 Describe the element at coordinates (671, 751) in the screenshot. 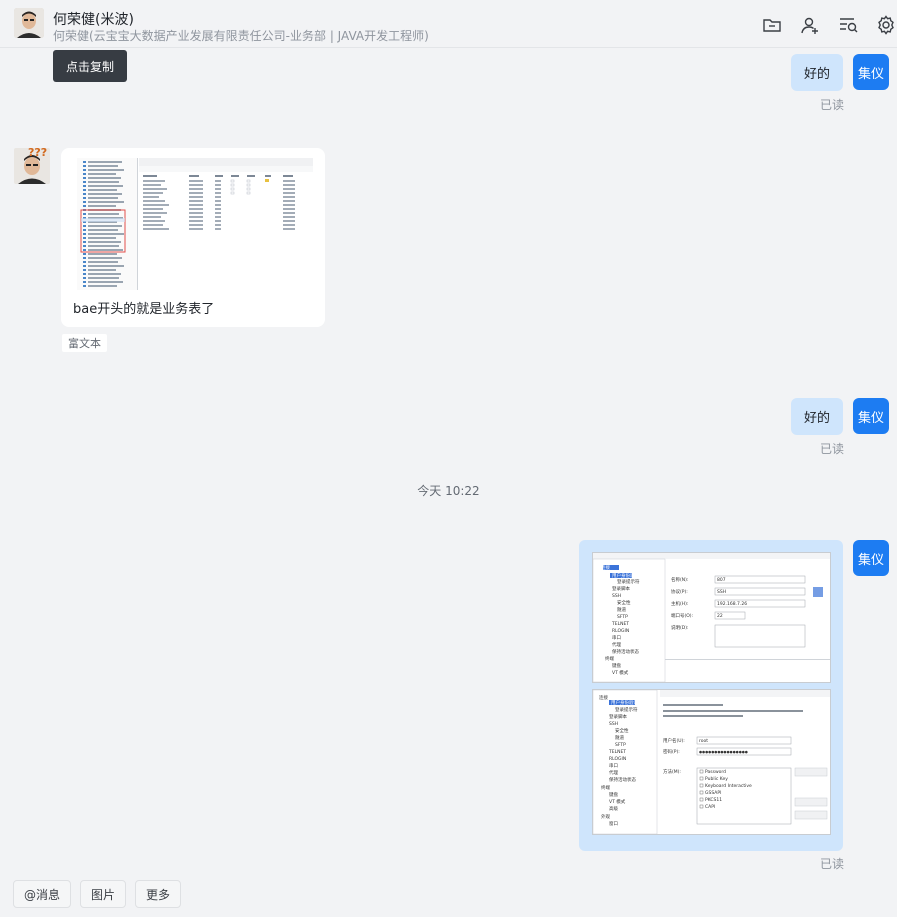

I see `field-label: 密码(P):` at that location.